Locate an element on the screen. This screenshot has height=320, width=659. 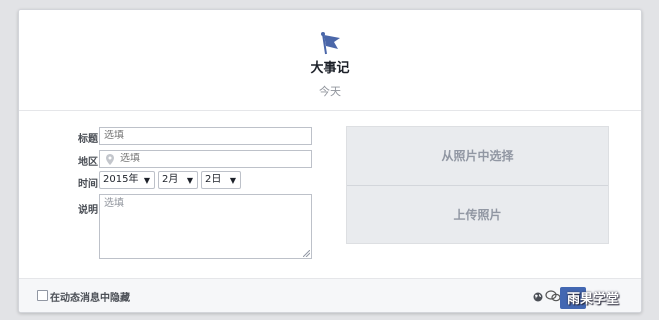
description-textarea: 选填 is located at coordinates (205, 226).